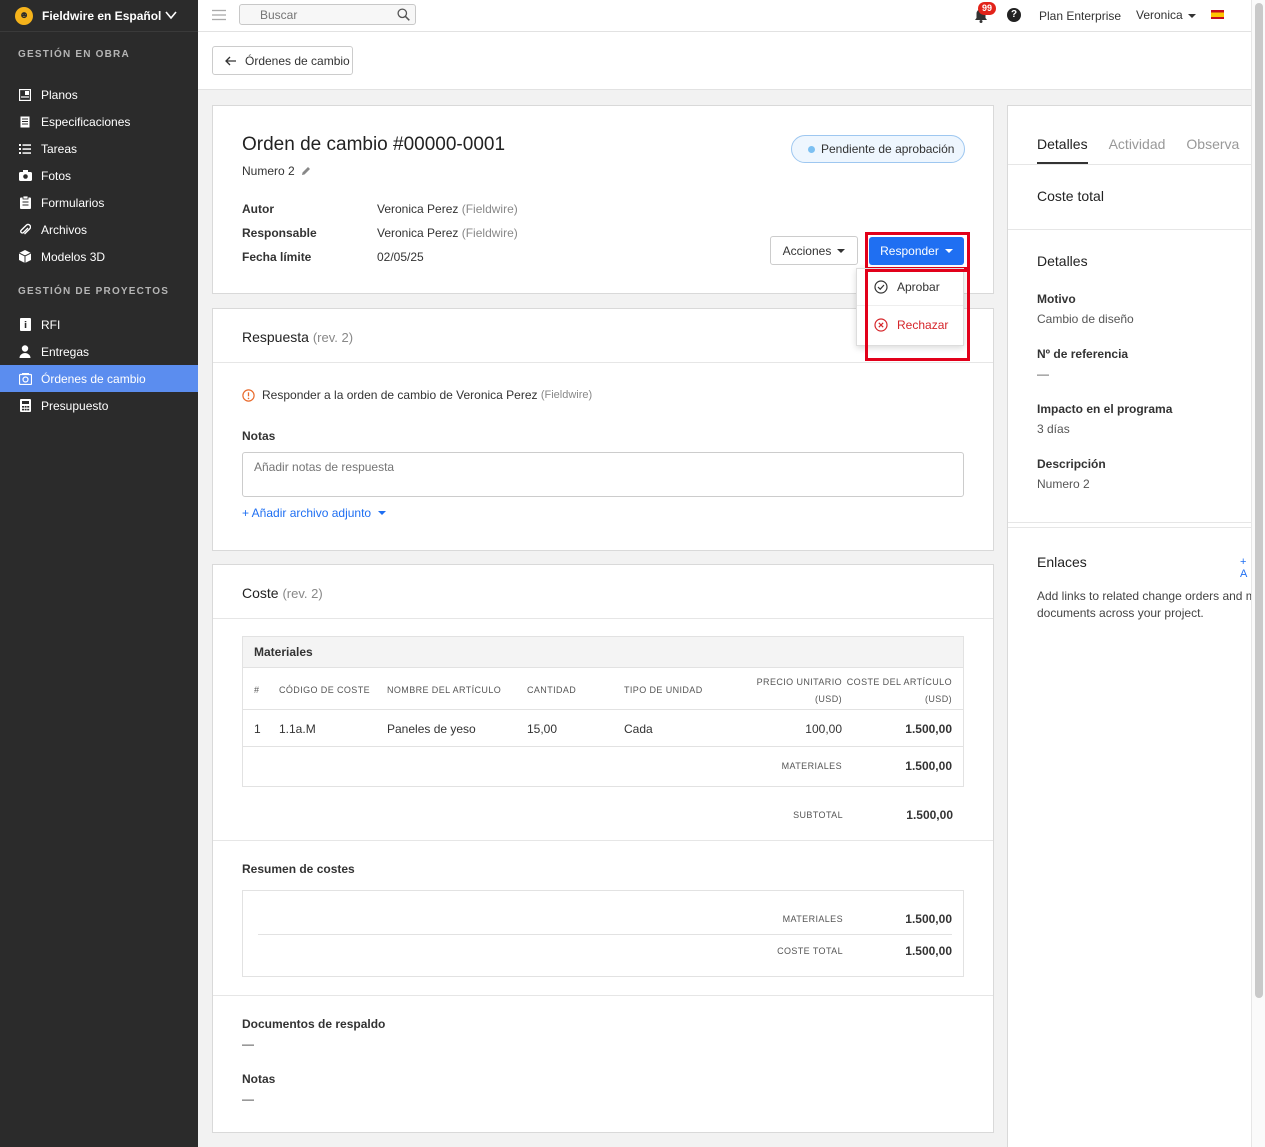 The width and height of the screenshot is (1265, 1147). Describe the element at coordinates (1070, 196) in the screenshot. I see `total-cost-title: Coste total` at that location.